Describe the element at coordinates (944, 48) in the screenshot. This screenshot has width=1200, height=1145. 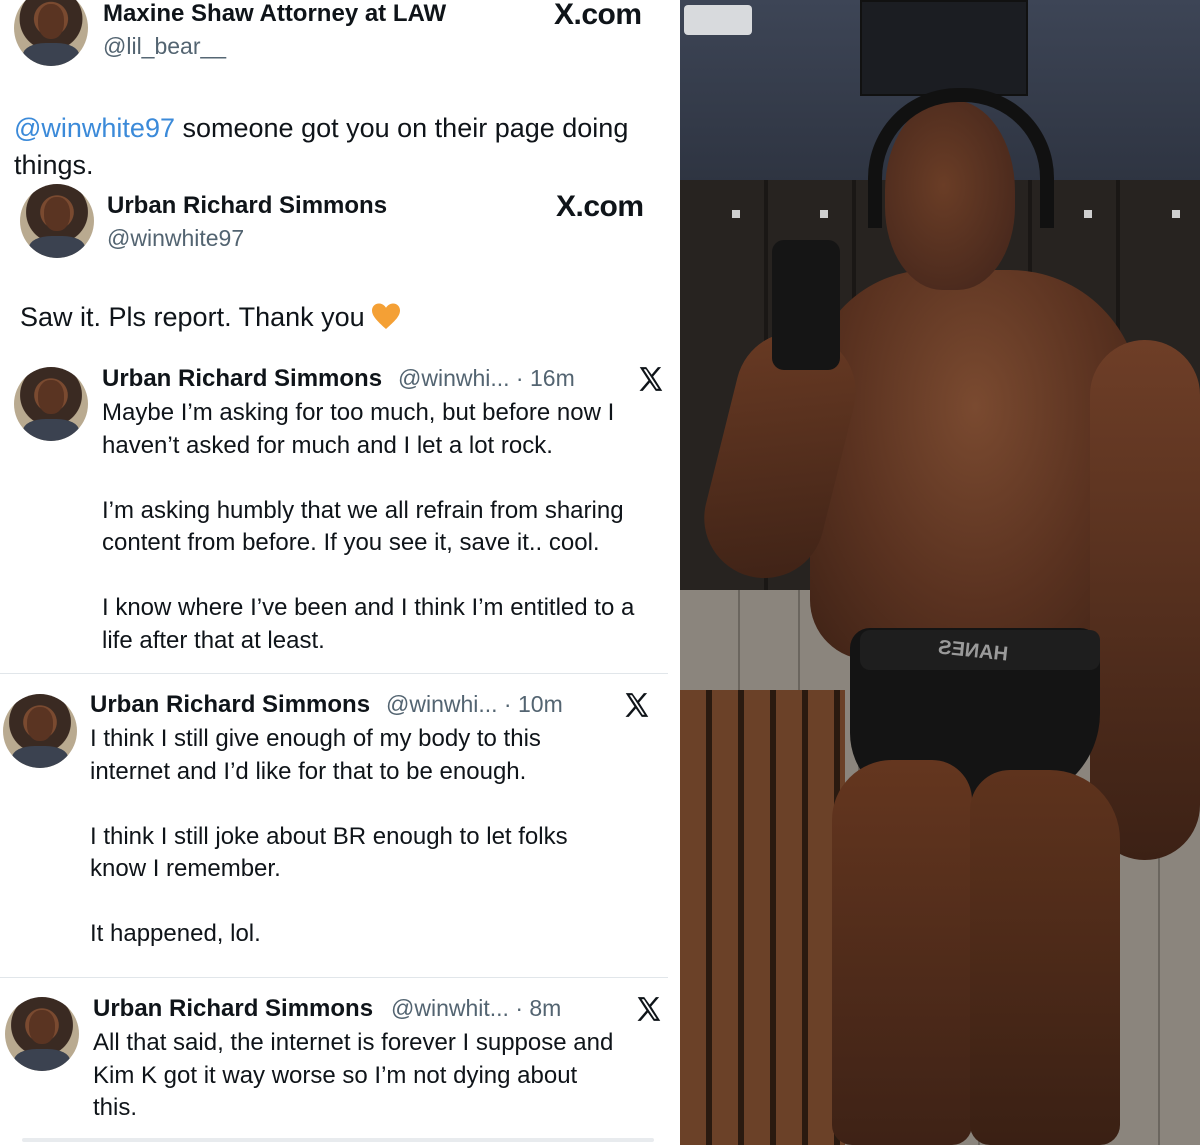
I see `tv-screen` at that location.